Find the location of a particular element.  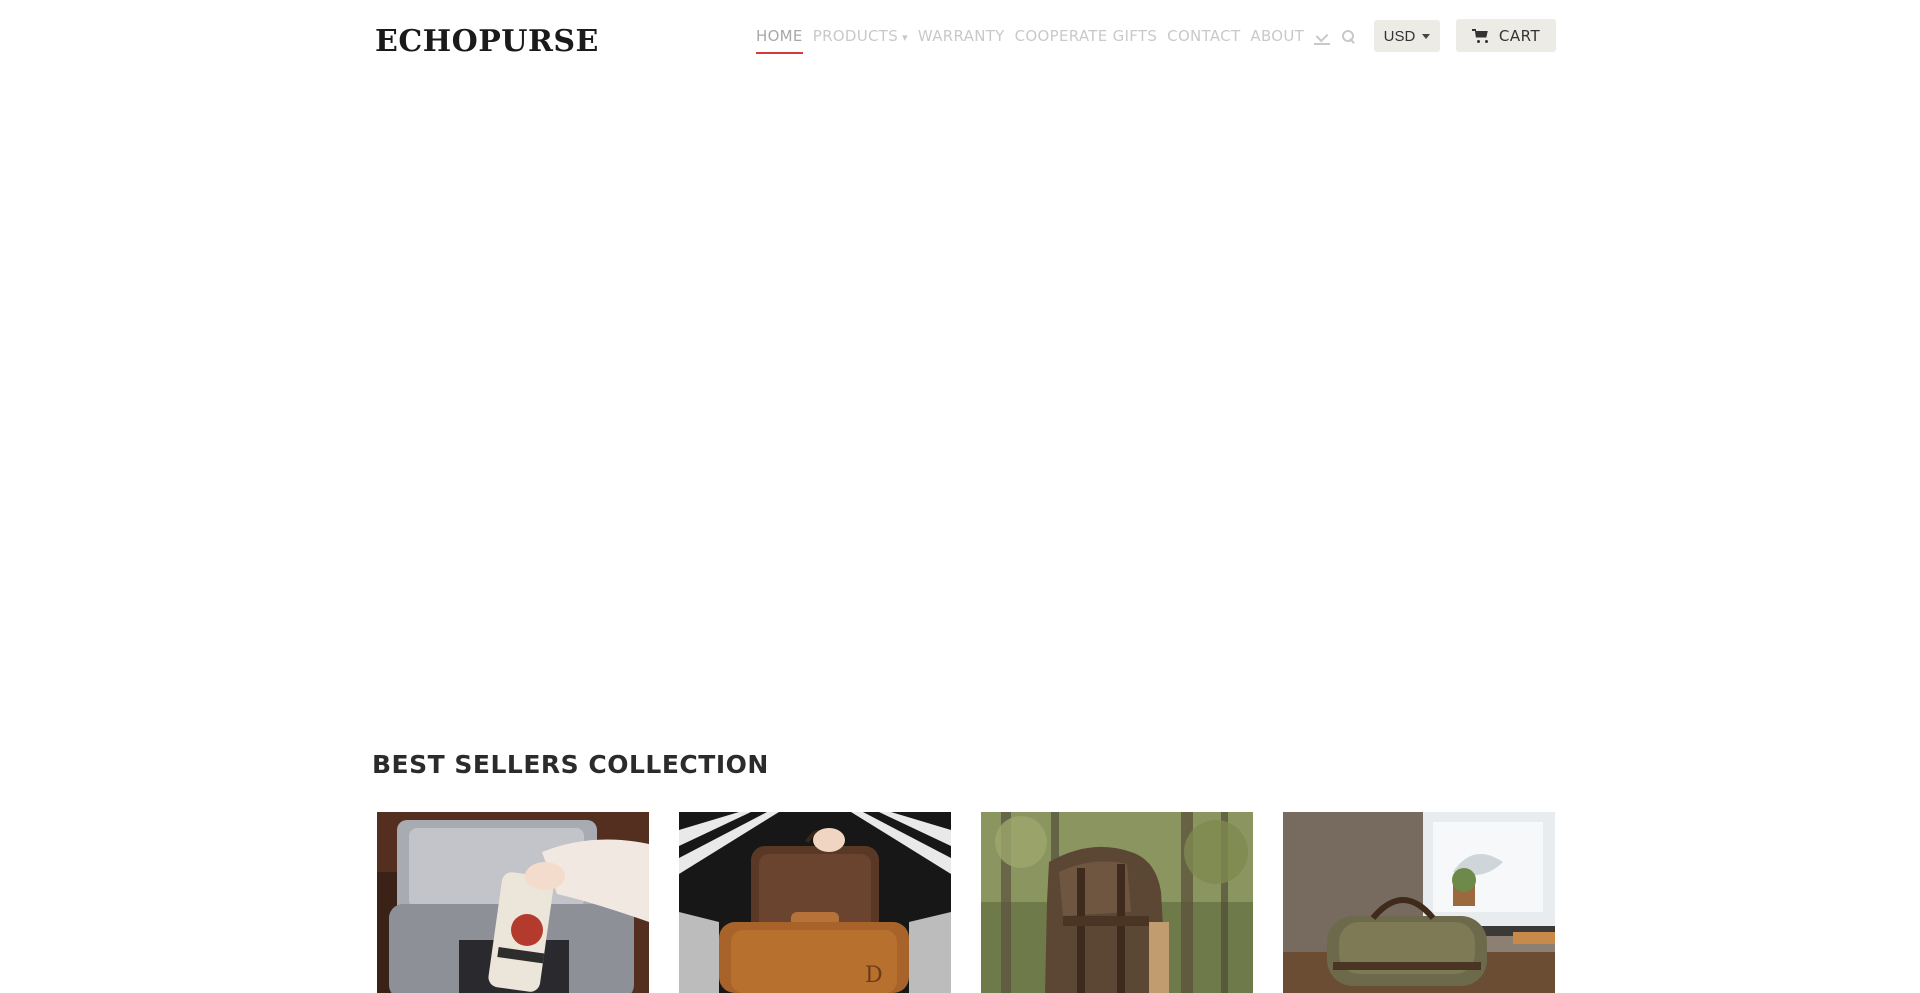

cart-label: CART is located at coordinates (1519, 35).